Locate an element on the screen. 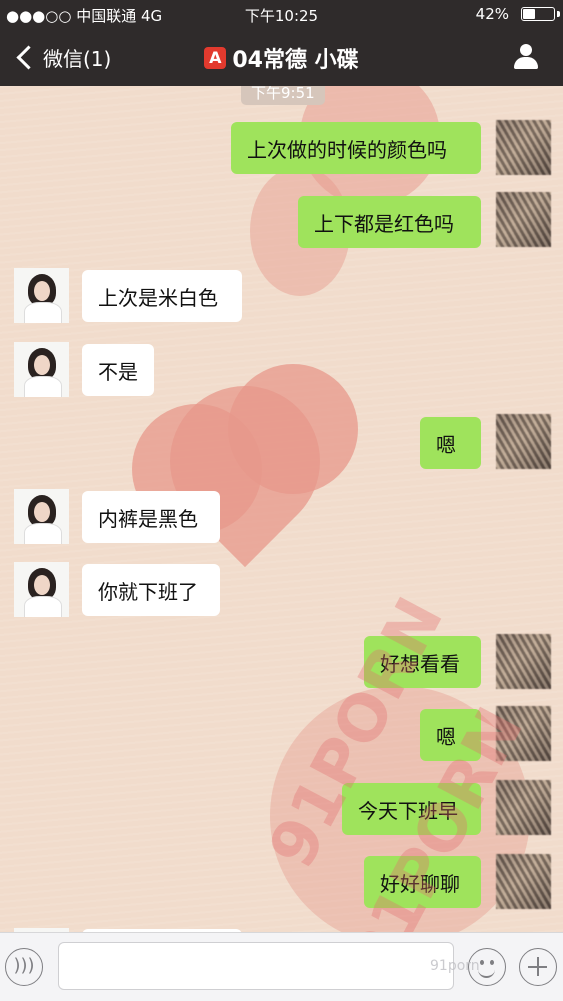 This screenshot has width=563, height=1001. person-icon is located at coordinates (526, 57).